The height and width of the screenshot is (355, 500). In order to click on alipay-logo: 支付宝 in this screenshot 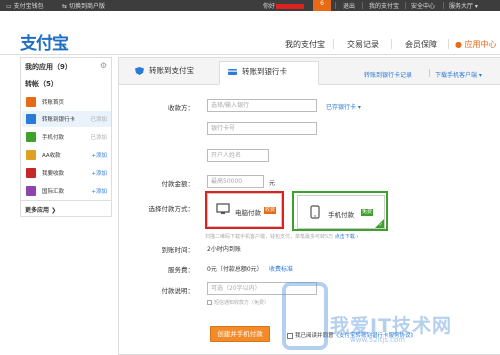, I will do `click(44, 41)`.